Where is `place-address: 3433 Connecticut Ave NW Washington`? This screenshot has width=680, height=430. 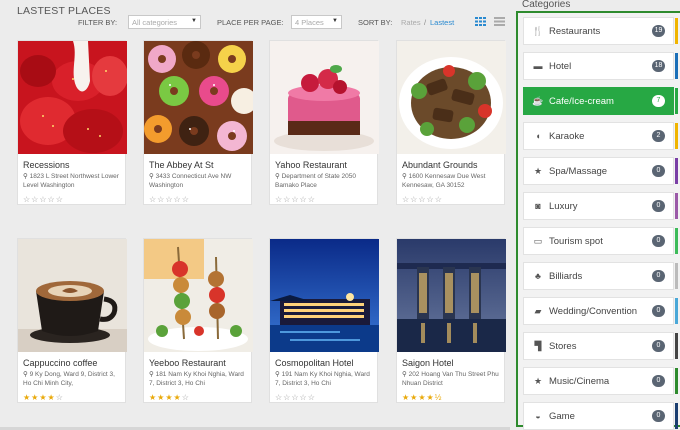
place-address: 3433 Connecticut Ave NW Washington is located at coordinates (190, 181).